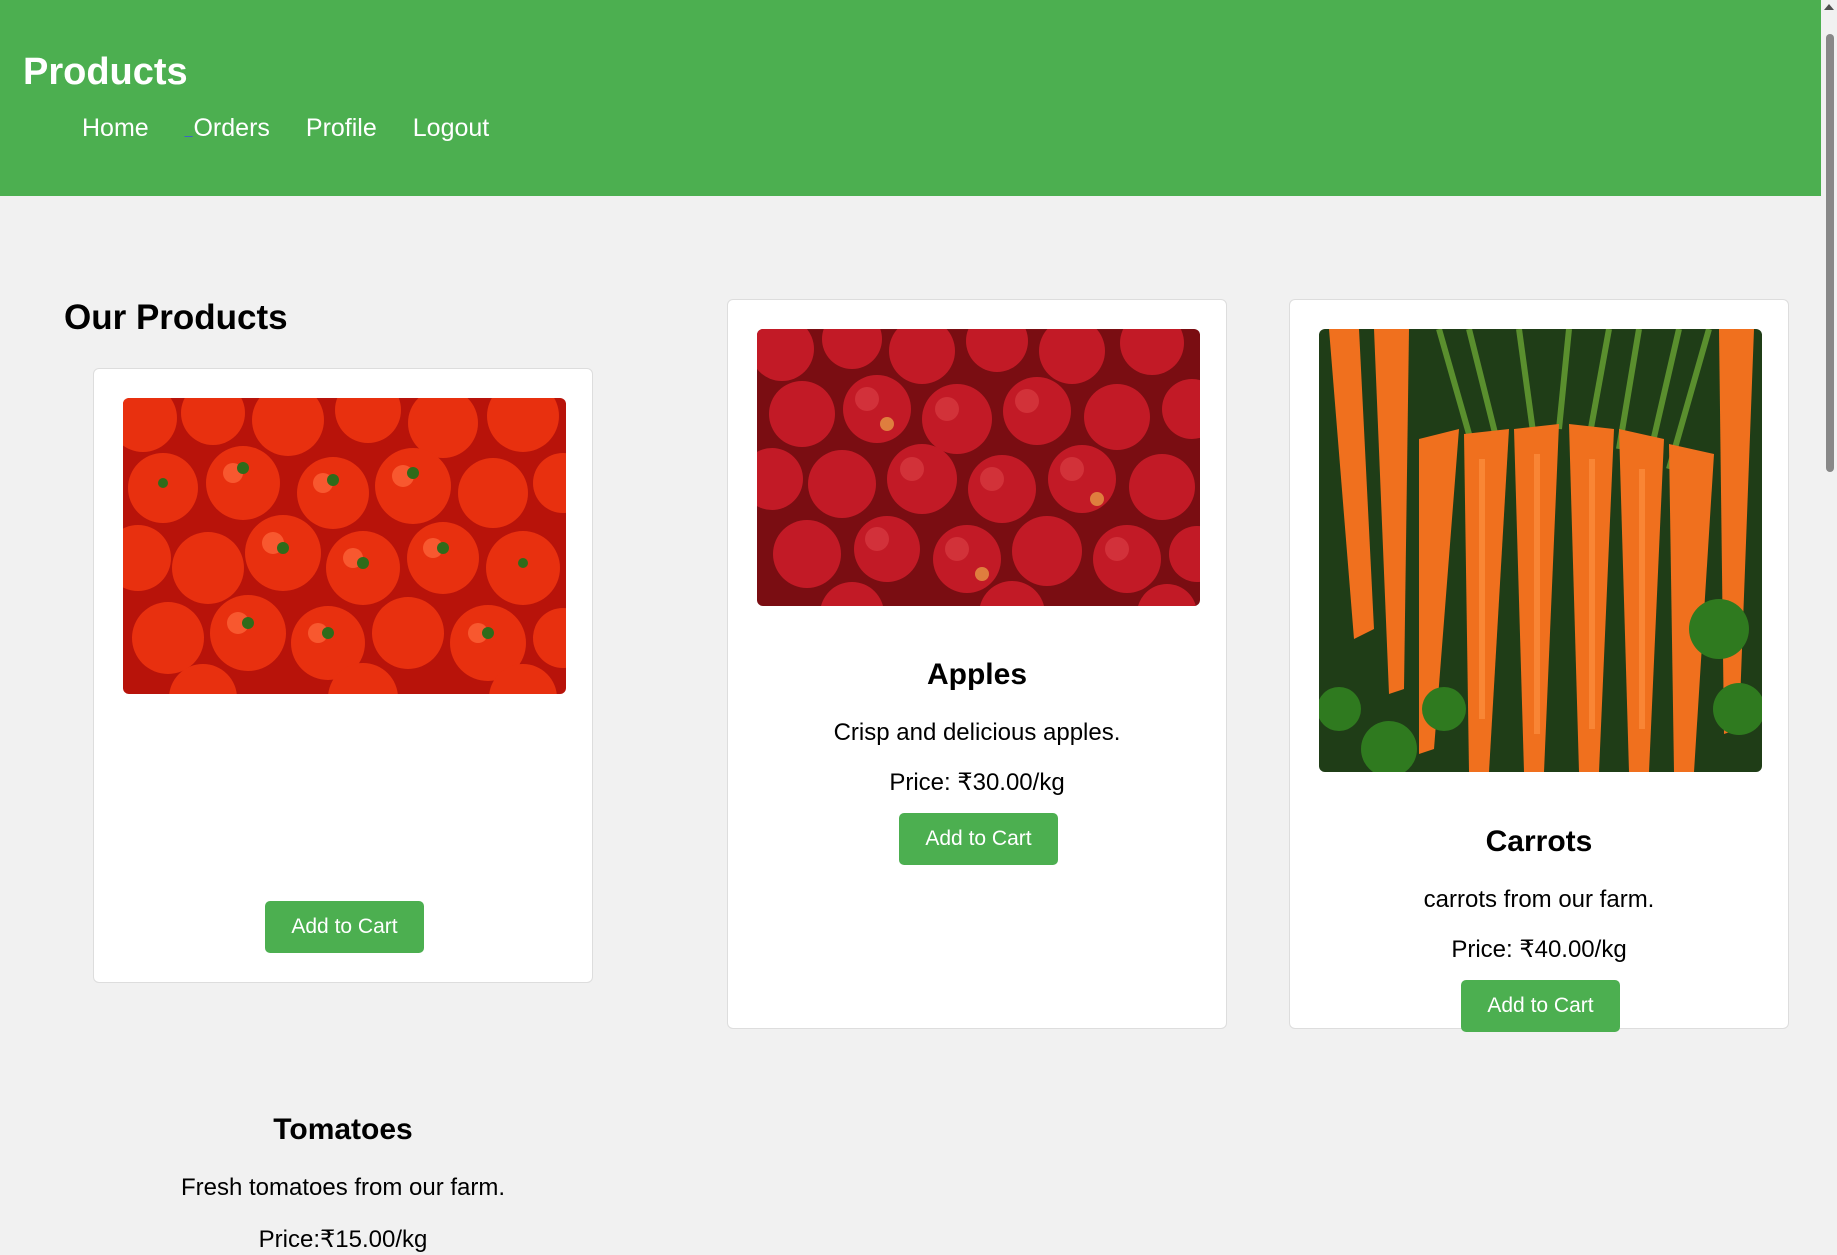  What do you see at coordinates (977, 732) in the screenshot?
I see `product-description: Crisp and delicious apples.` at bounding box center [977, 732].